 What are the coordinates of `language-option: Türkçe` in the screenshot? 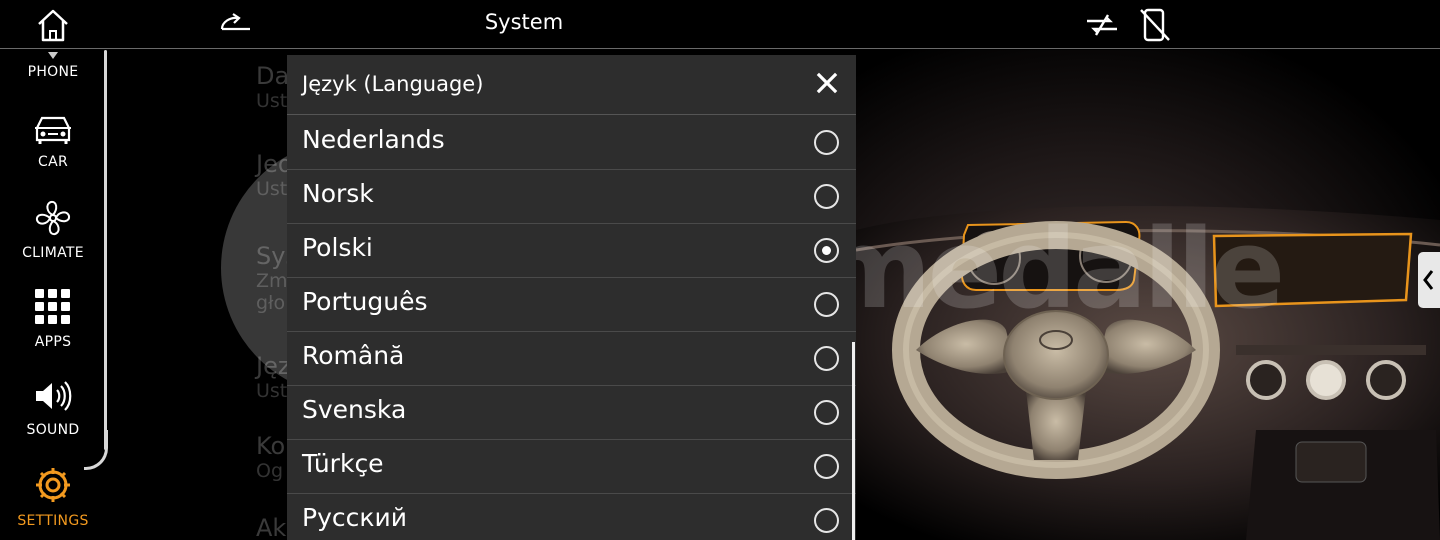 It's located at (571, 467).